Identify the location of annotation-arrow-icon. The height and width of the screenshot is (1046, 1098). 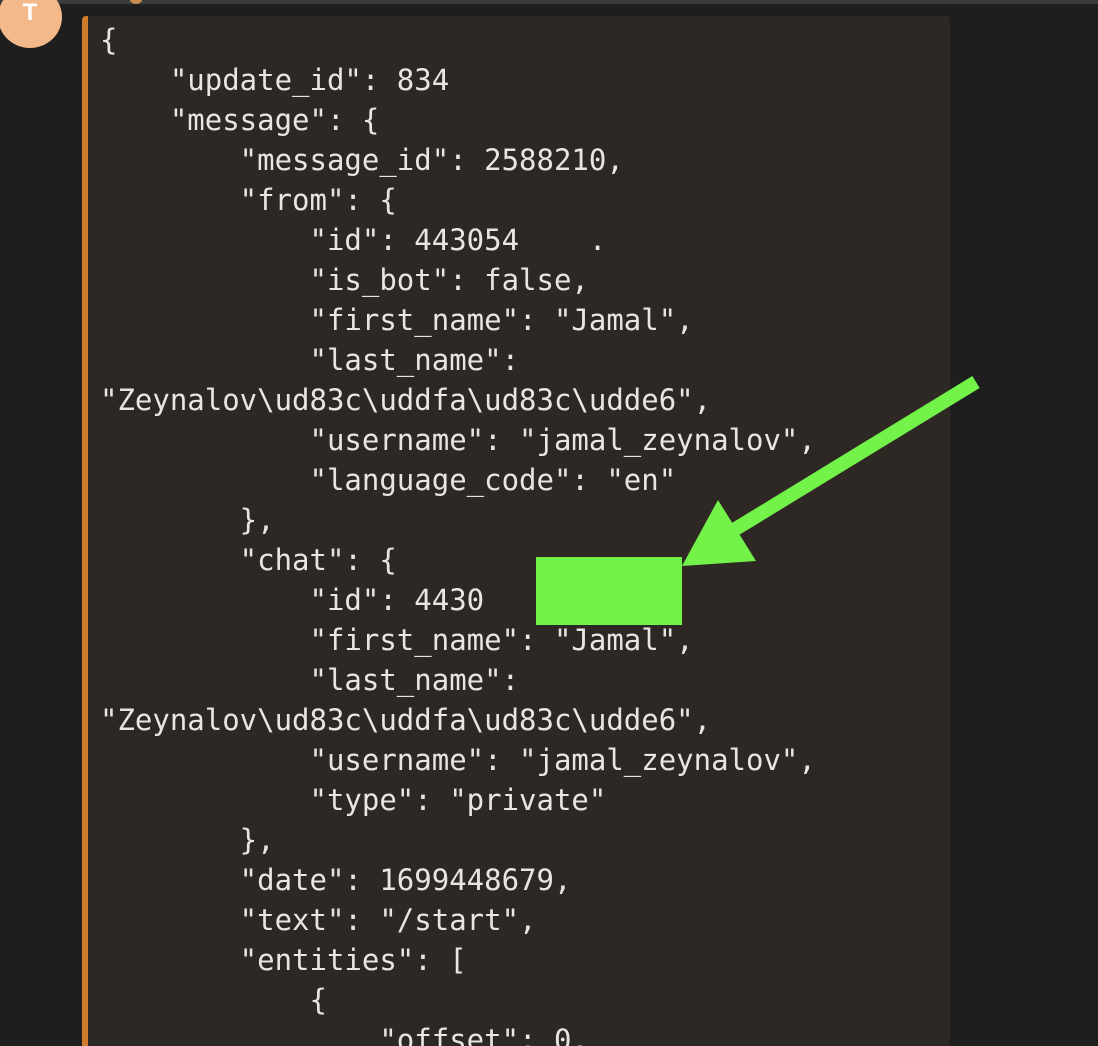
(831, 471).